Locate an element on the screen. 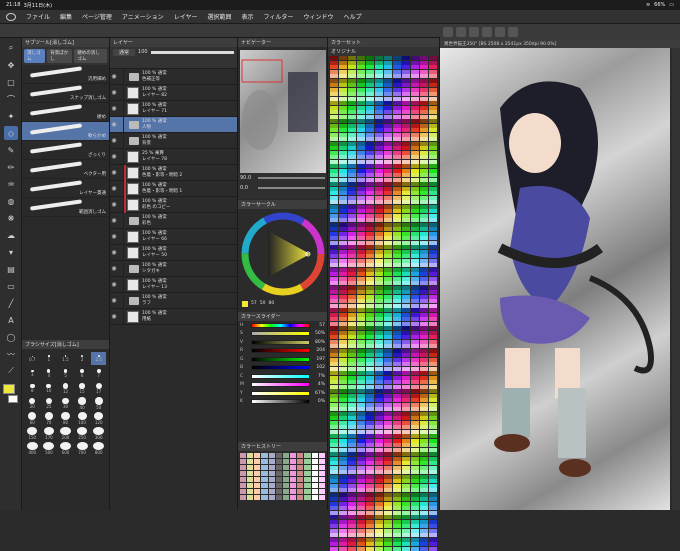  menu-view: 表示 is located at coordinates (248, 16).